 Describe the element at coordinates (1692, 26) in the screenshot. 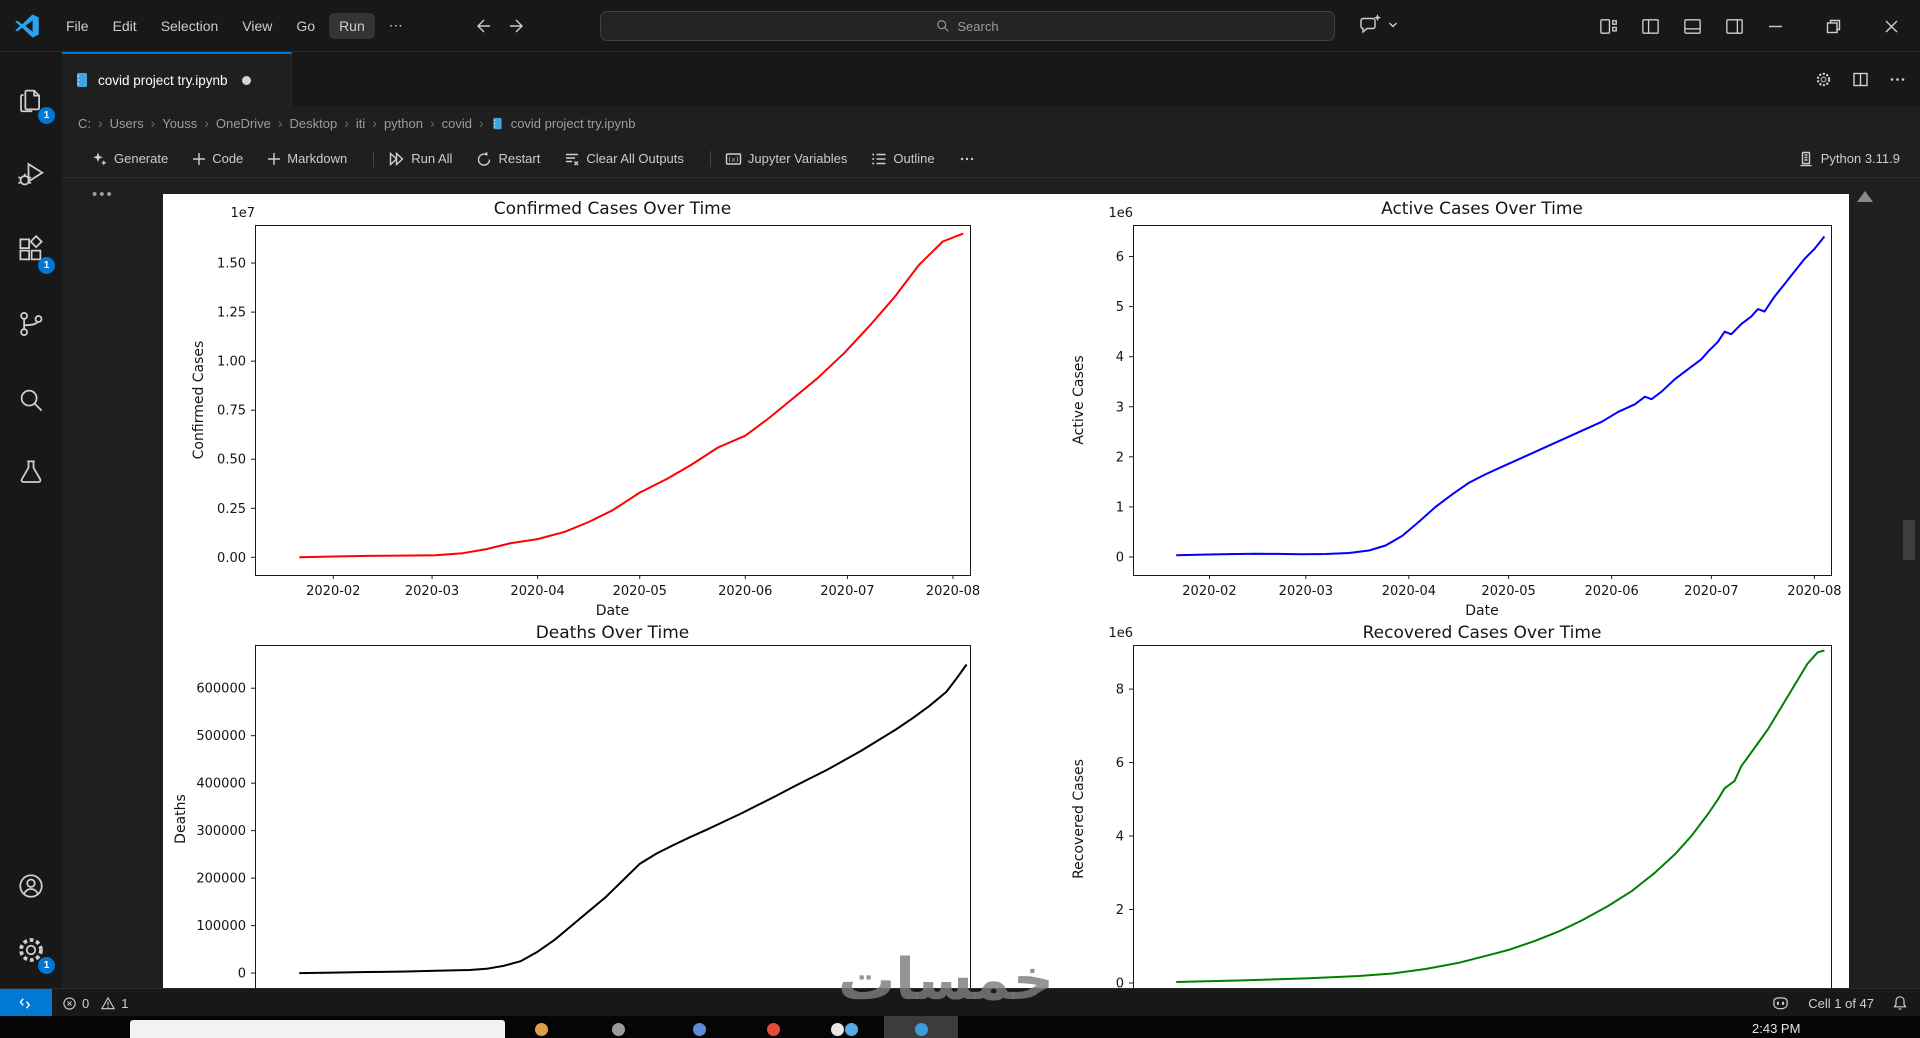

I see `toggle-panel-icon` at that location.